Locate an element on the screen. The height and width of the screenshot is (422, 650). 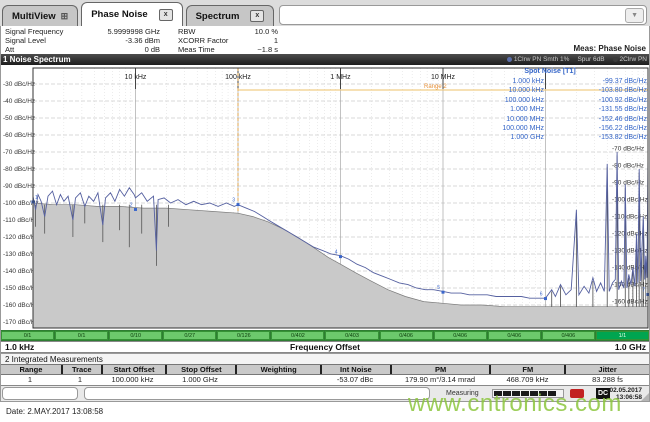
xcorr-factor-label: XCORR Factor is located at coordinates (203, 40).